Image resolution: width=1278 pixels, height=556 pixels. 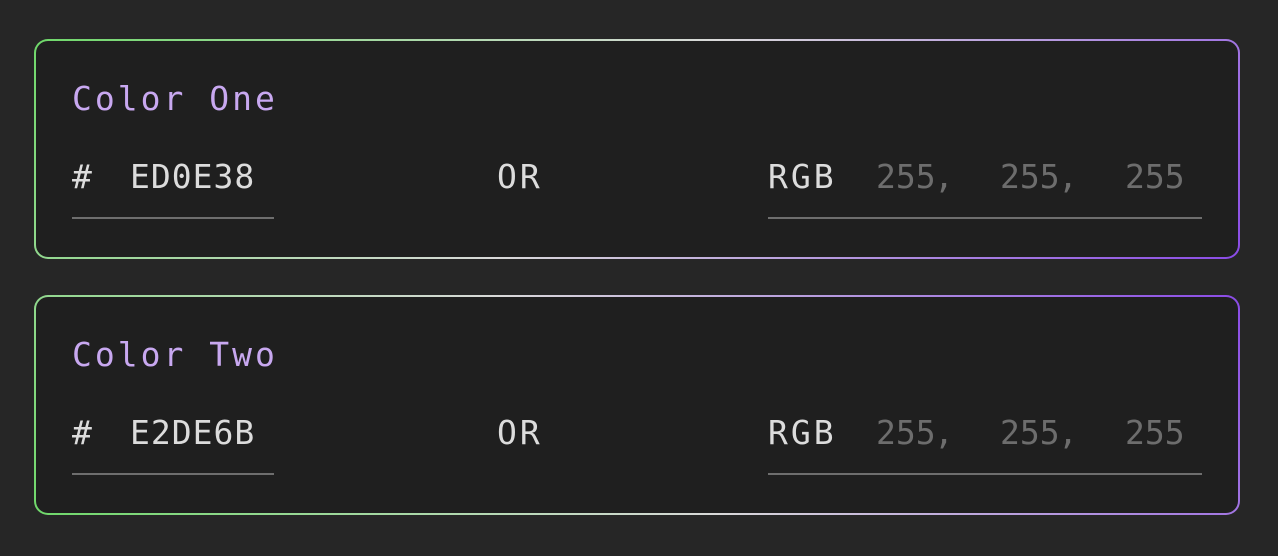 What do you see at coordinates (200, 432) in the screenshot?
I see `color-two-hex-input` at bounding box center [200, 432].